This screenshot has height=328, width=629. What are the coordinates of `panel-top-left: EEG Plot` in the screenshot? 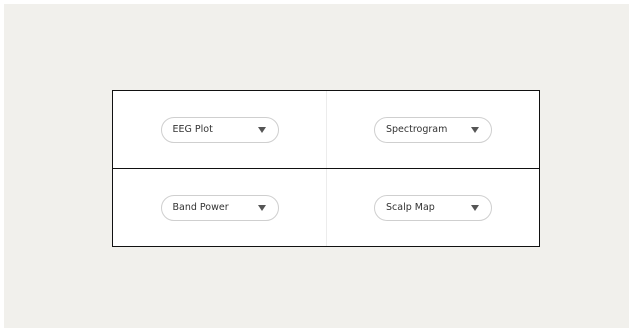 It's located at (219, 129).